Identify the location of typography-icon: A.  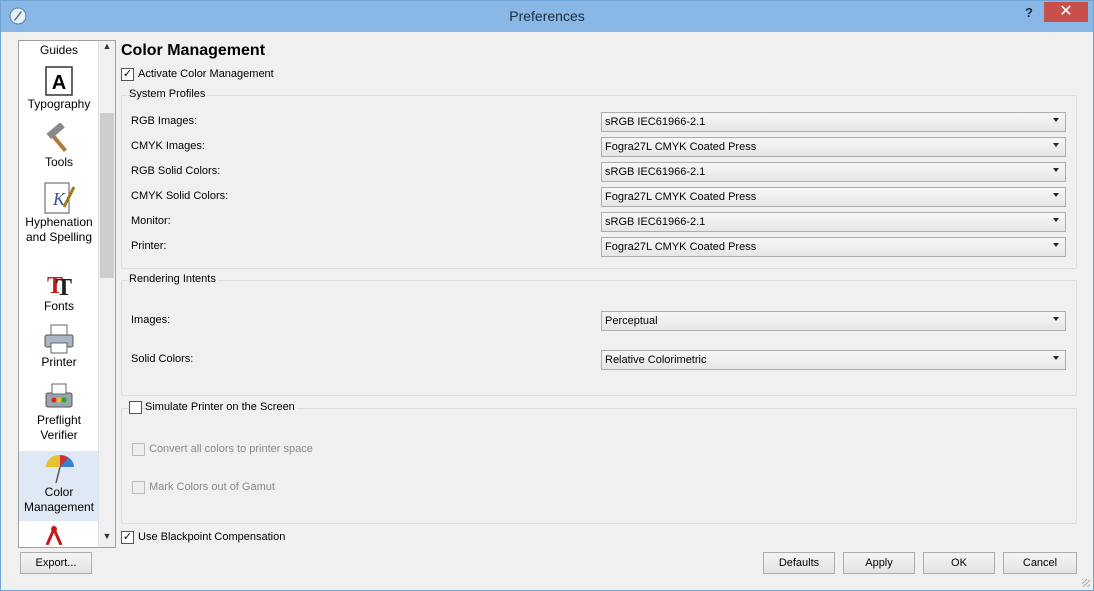
(59, 81).